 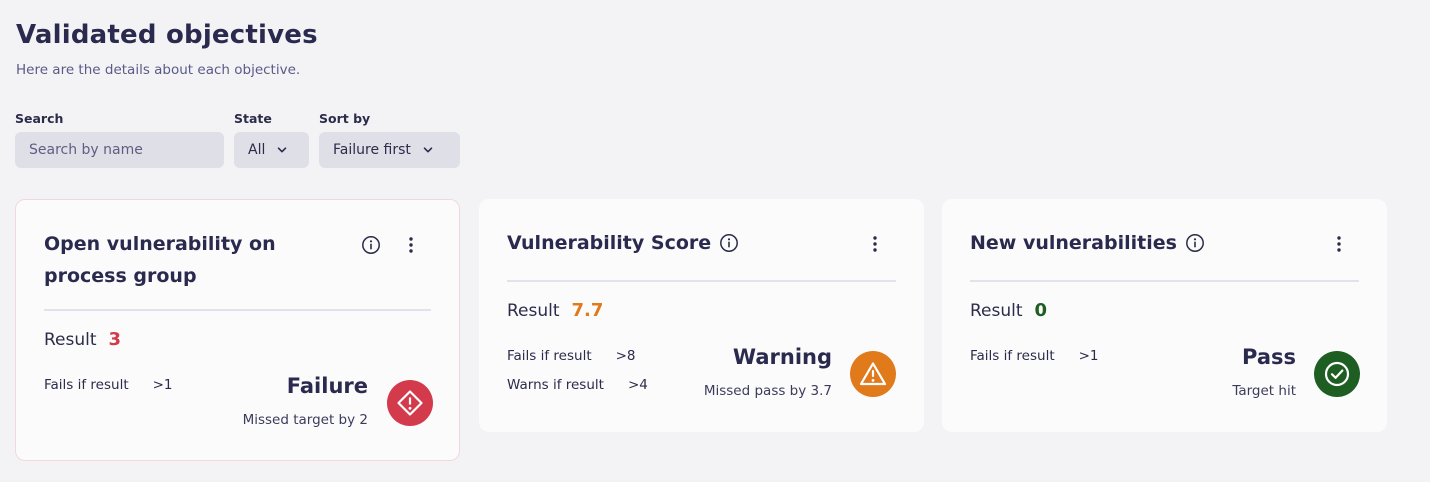 I want to click on card-title-row: Vulnerability Score, so click(x=623, y=243).